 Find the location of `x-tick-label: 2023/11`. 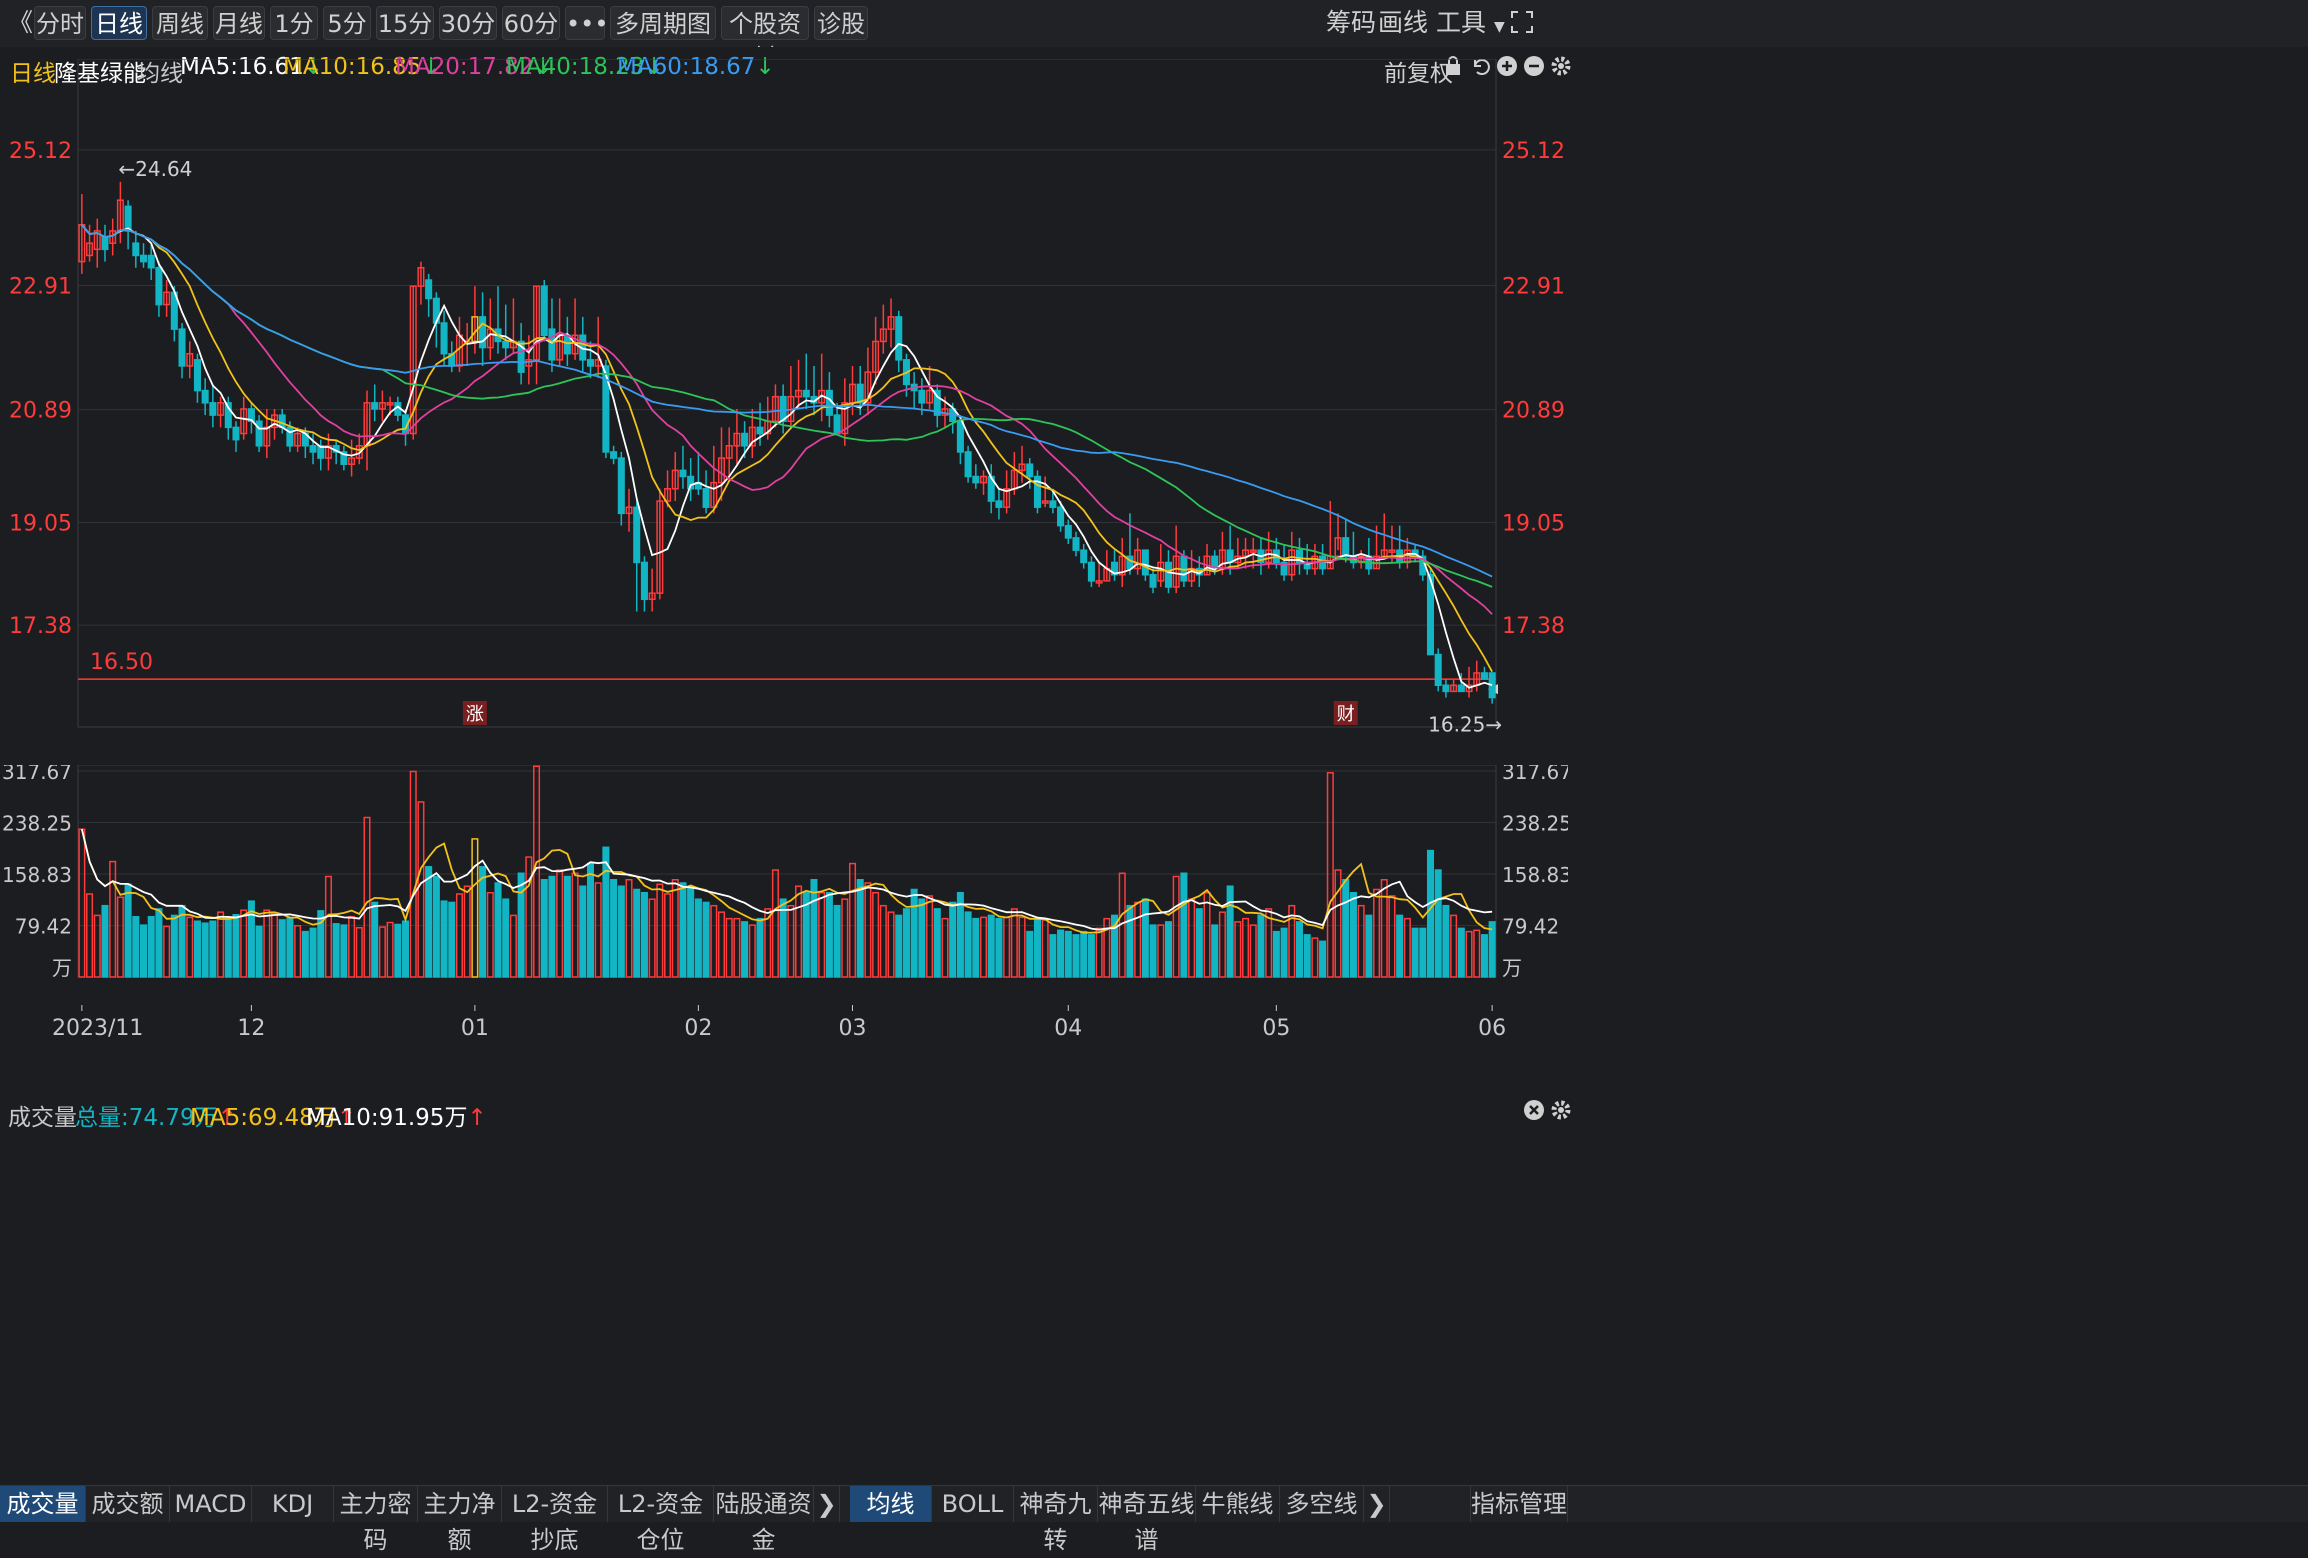

x-tick-label: 2023/11 is located at coordinates (97, 1028).